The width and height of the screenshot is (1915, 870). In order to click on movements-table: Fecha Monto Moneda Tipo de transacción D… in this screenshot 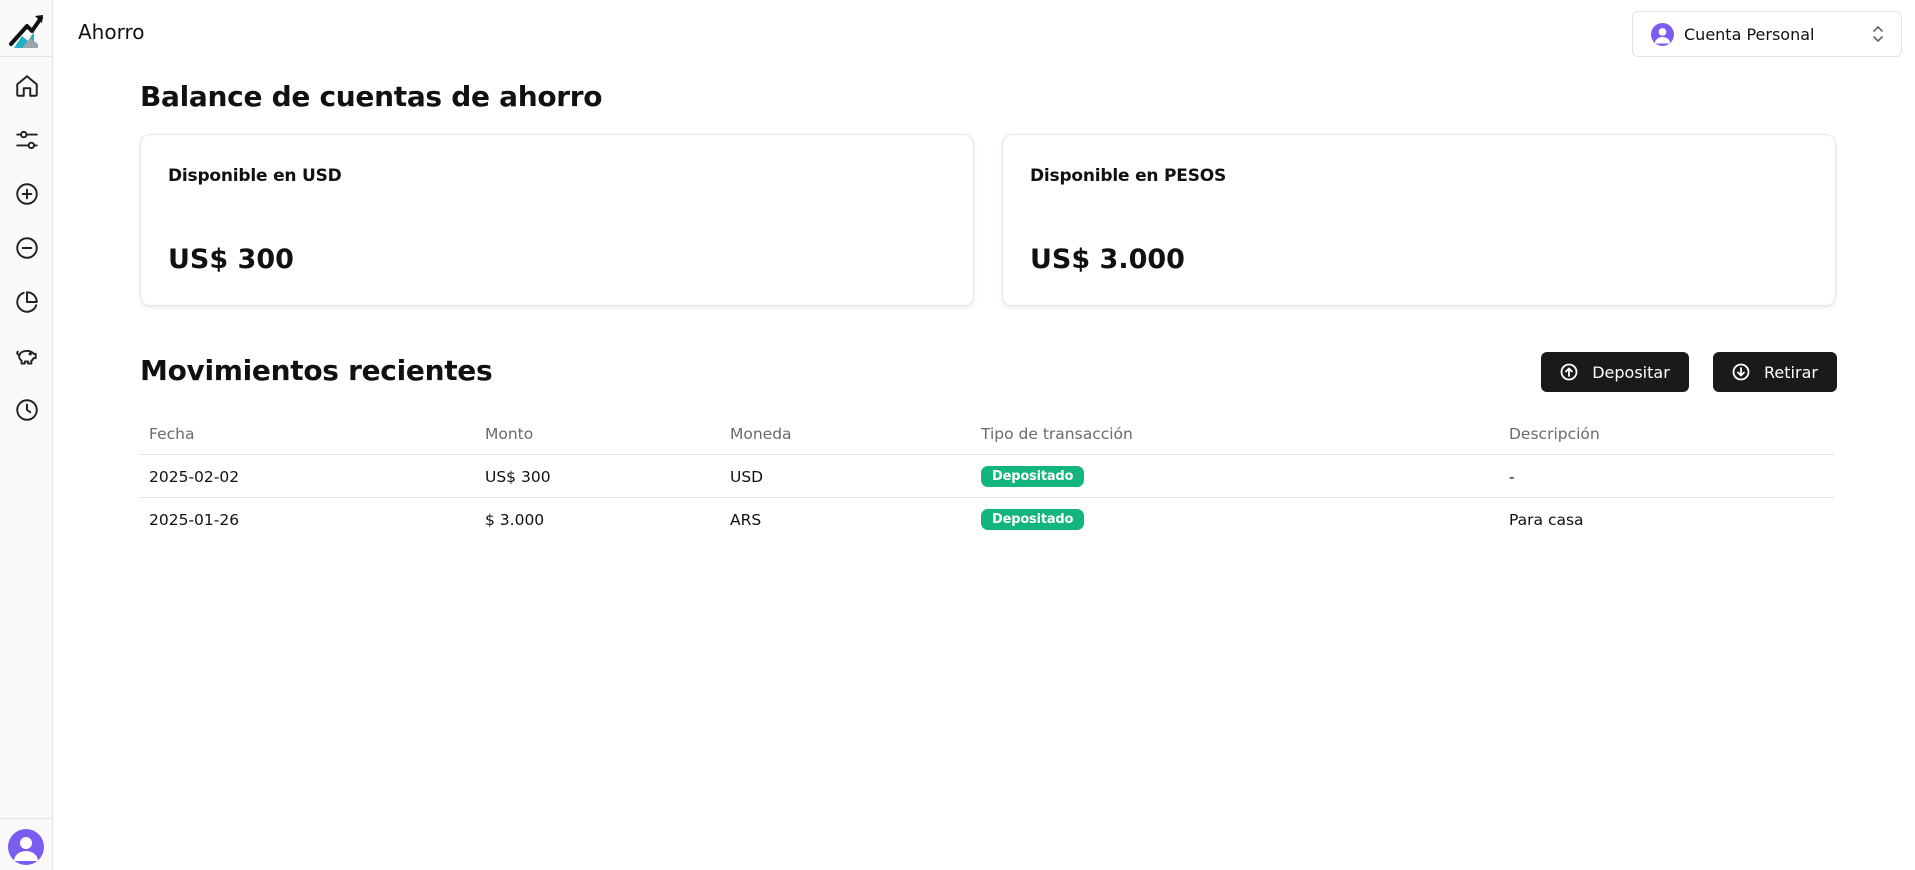, I will do `click(987, 476)`.